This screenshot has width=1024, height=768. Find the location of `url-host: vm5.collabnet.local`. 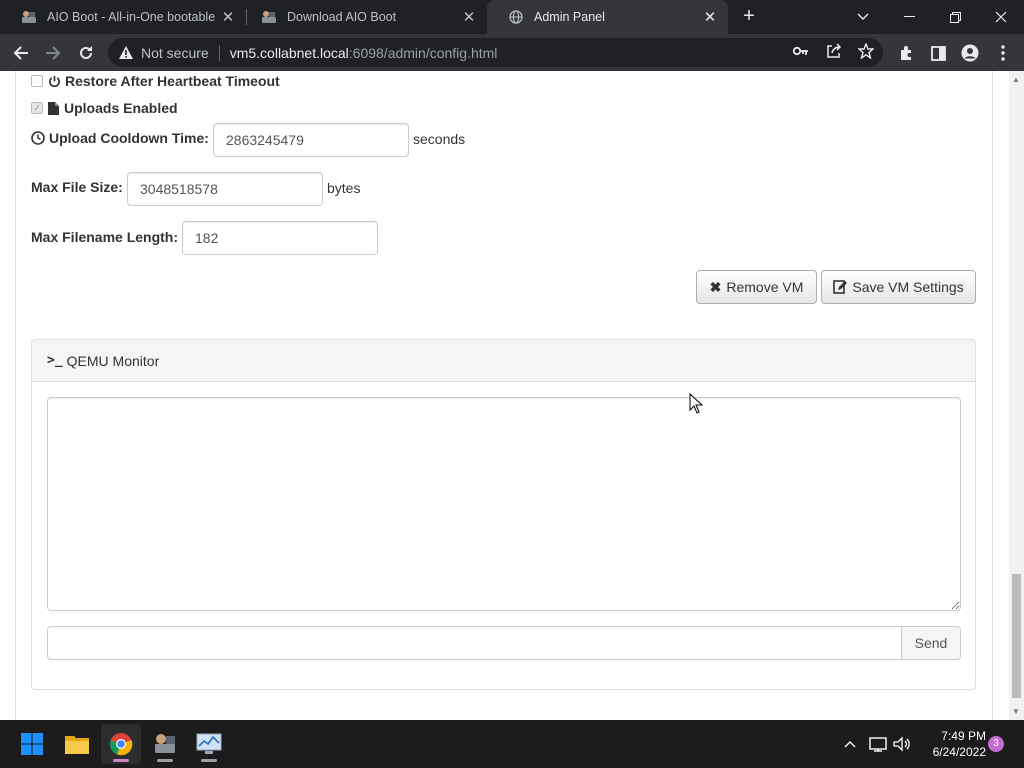

url-host: vm5.collabnet.local is located at coordinates (289, 52).